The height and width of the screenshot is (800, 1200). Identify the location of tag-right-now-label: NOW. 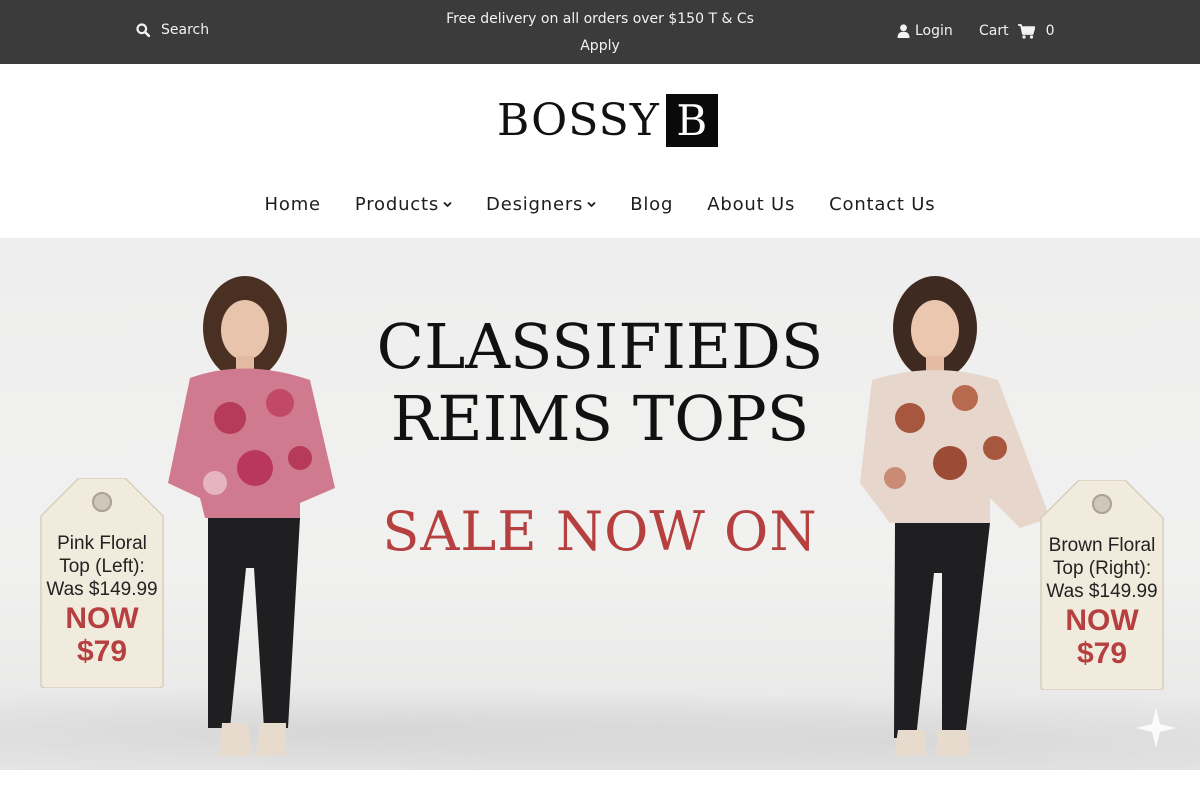
(1102, 620).